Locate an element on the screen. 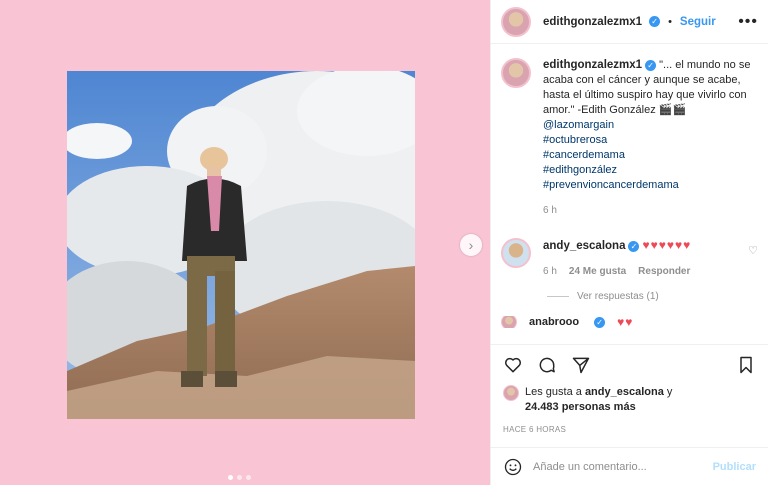 The height and width of the screenshot is (485, 768). caption-username: edithgonzalezmx1 is located at coordinates (592, 65).